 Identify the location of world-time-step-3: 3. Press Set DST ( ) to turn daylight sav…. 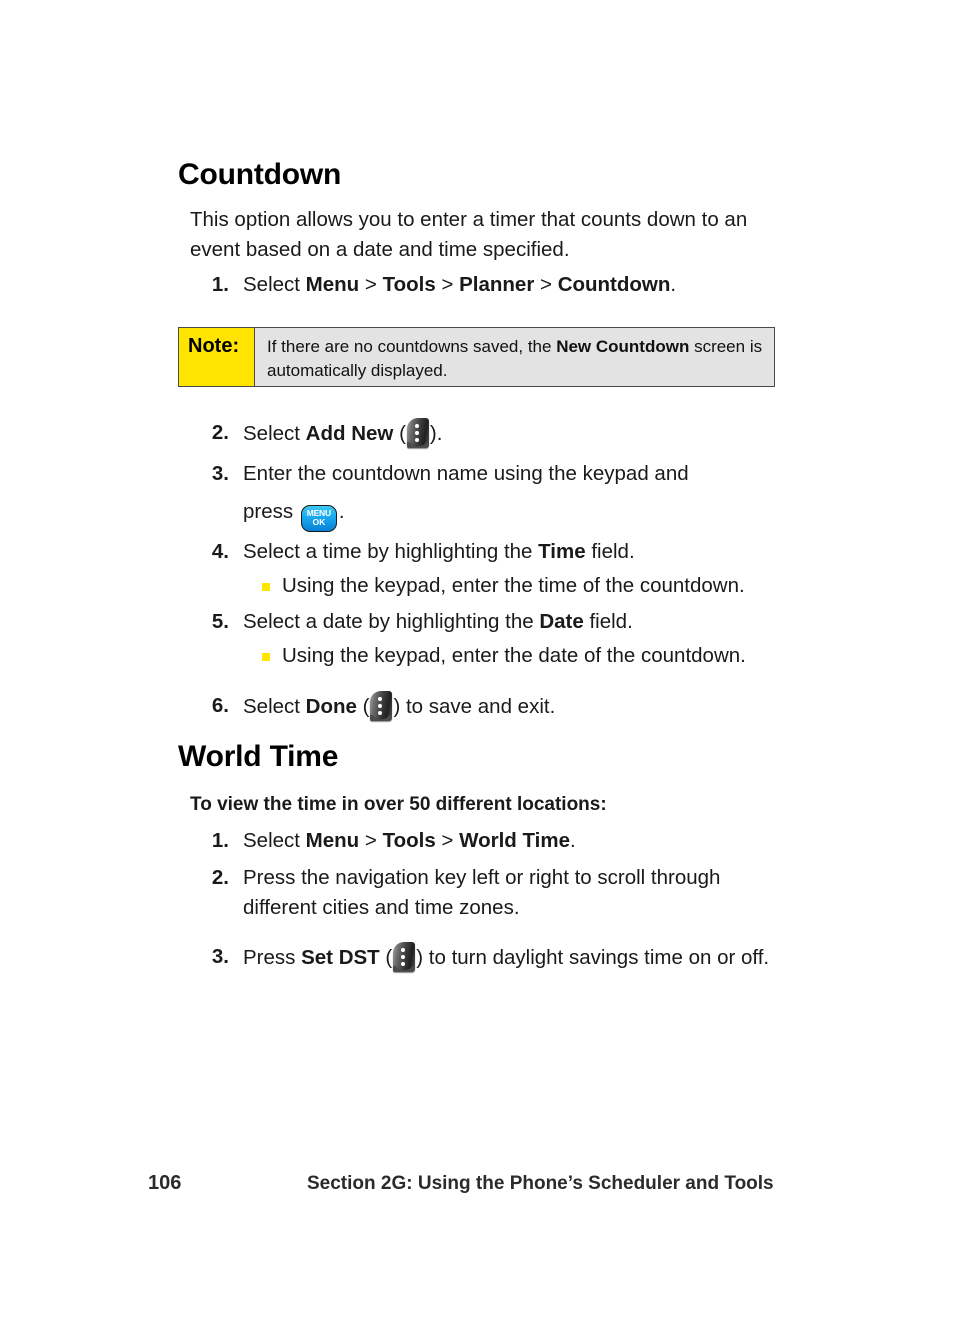
(490, 957).